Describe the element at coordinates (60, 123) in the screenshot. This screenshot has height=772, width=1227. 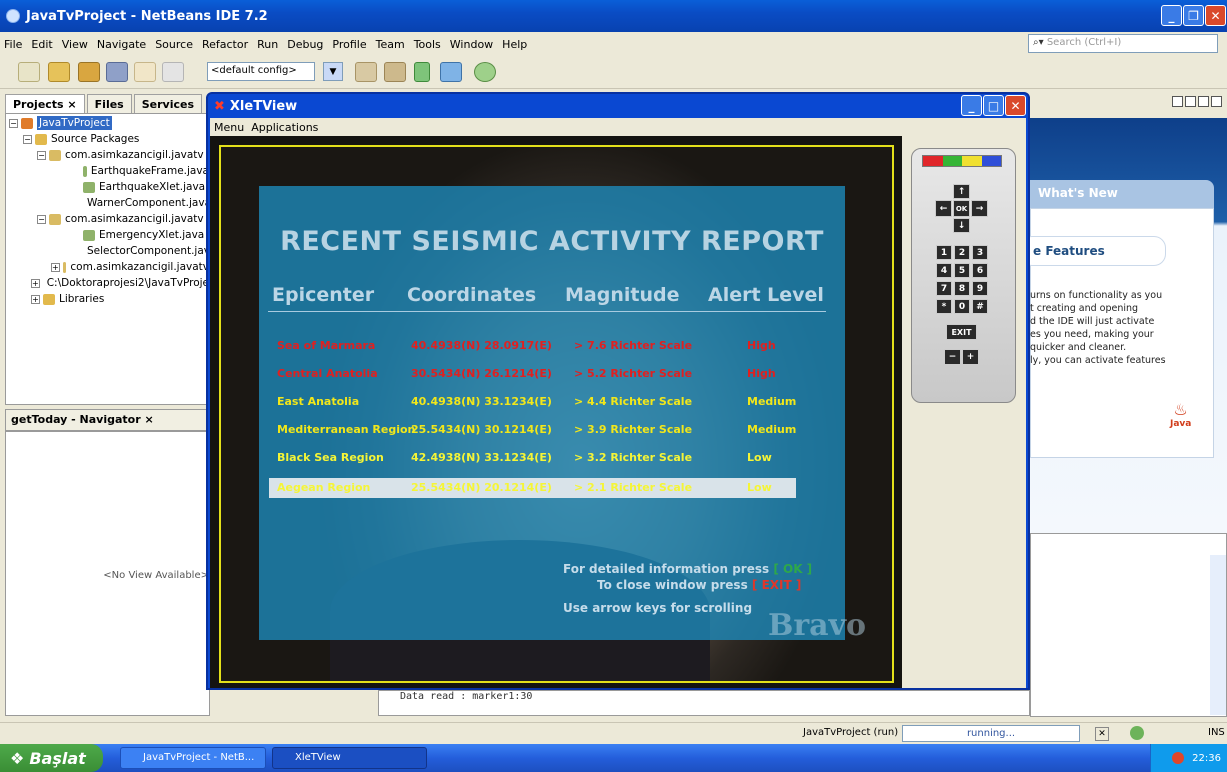
I see `tree-node: − JavaTvProject` at that location.